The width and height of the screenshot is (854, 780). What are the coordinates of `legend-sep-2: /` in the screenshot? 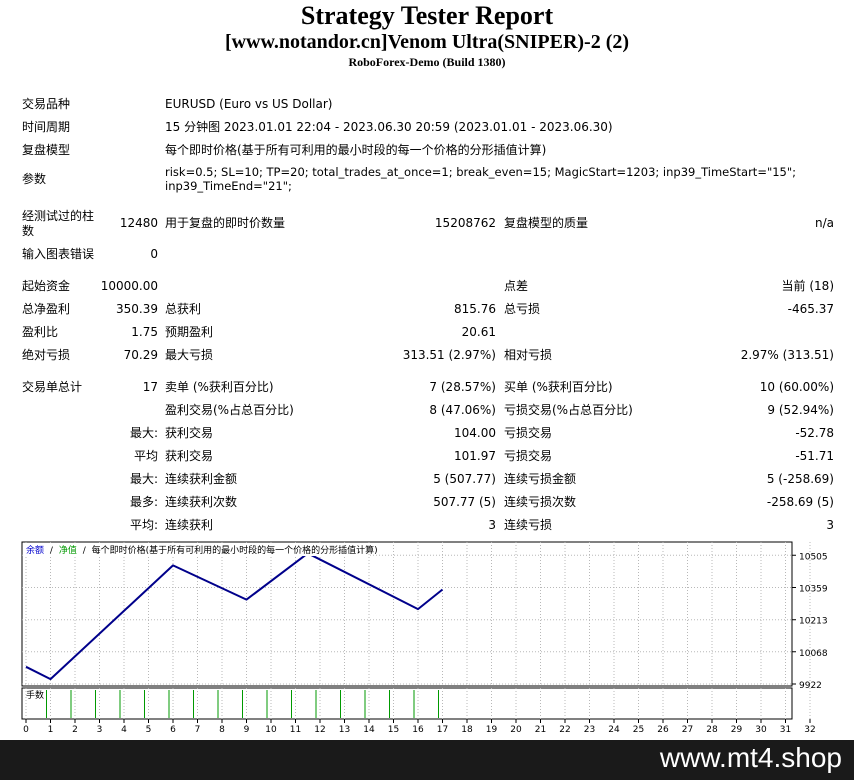 It's located at (85, 551).